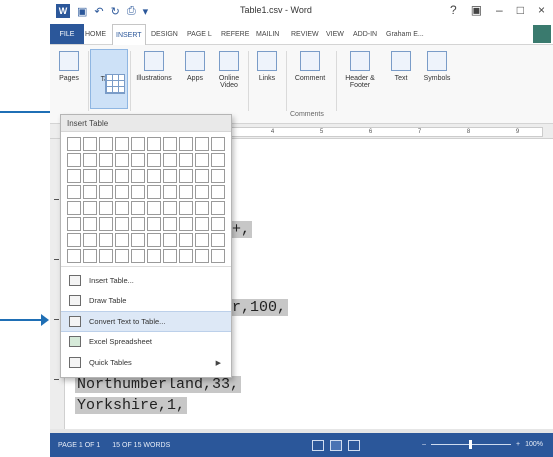  What do you see at coordinates (541, 10) in the screenshot?
I see `close-icon: ×` at bounding box center [541, 10].